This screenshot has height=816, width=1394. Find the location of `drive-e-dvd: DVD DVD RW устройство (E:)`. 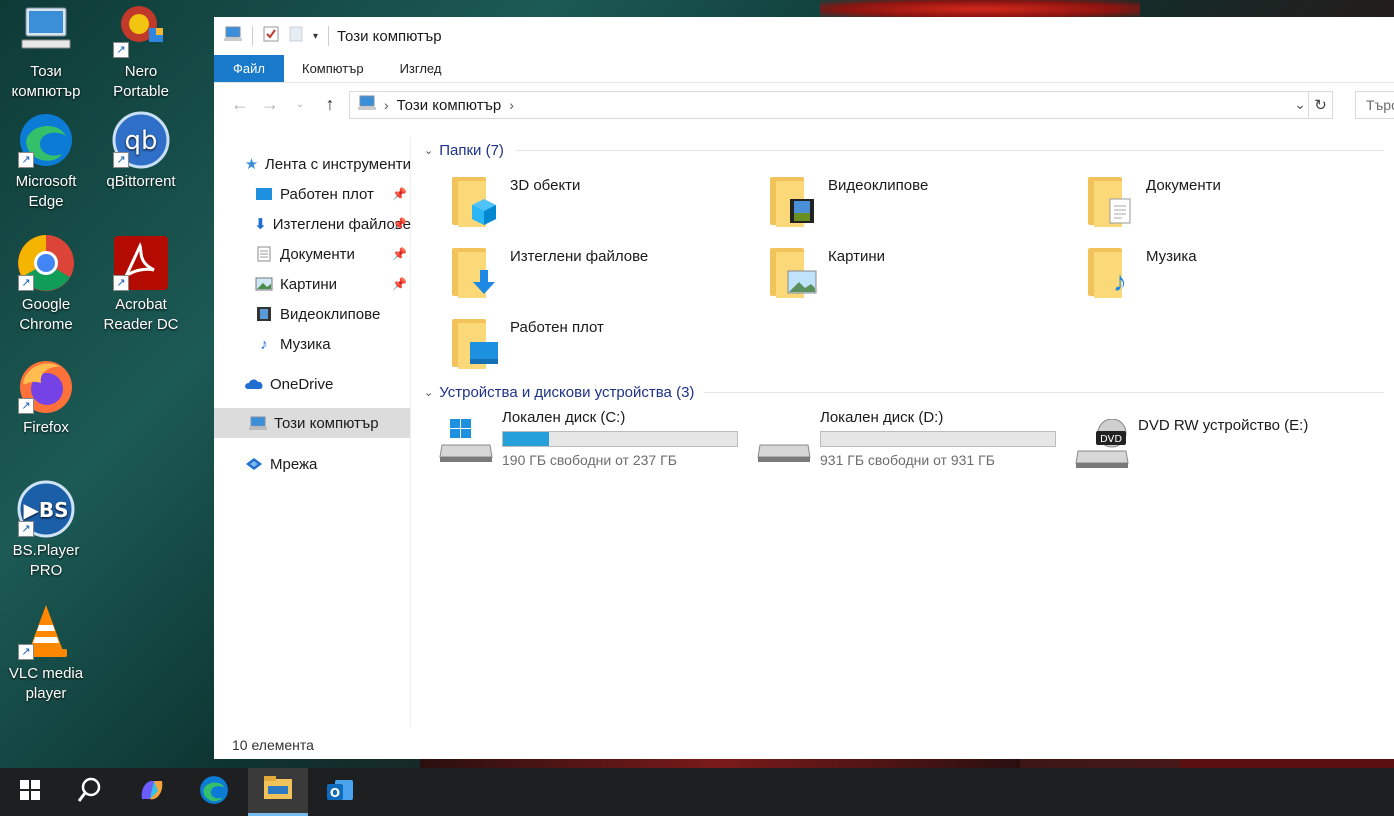

drive-e-dvd: DVD DVD RW устройство (E:) is located at coordinates (1229, 439).